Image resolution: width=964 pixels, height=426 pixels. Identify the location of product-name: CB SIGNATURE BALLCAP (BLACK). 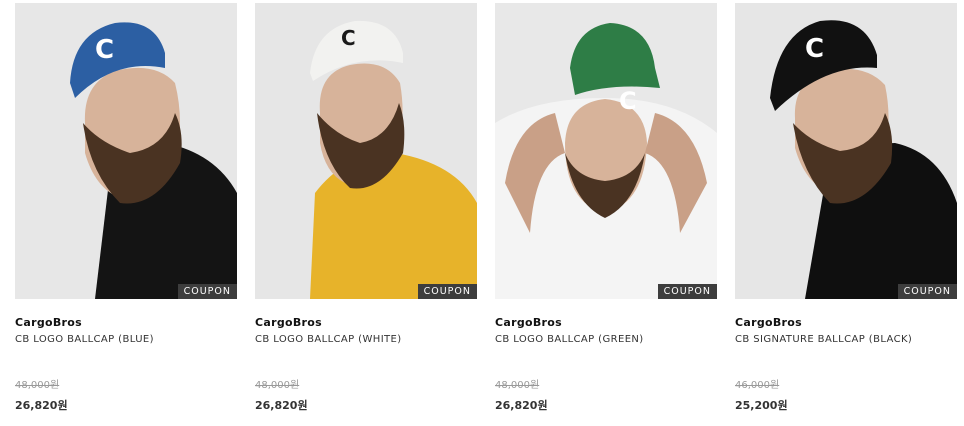
(823, 339).